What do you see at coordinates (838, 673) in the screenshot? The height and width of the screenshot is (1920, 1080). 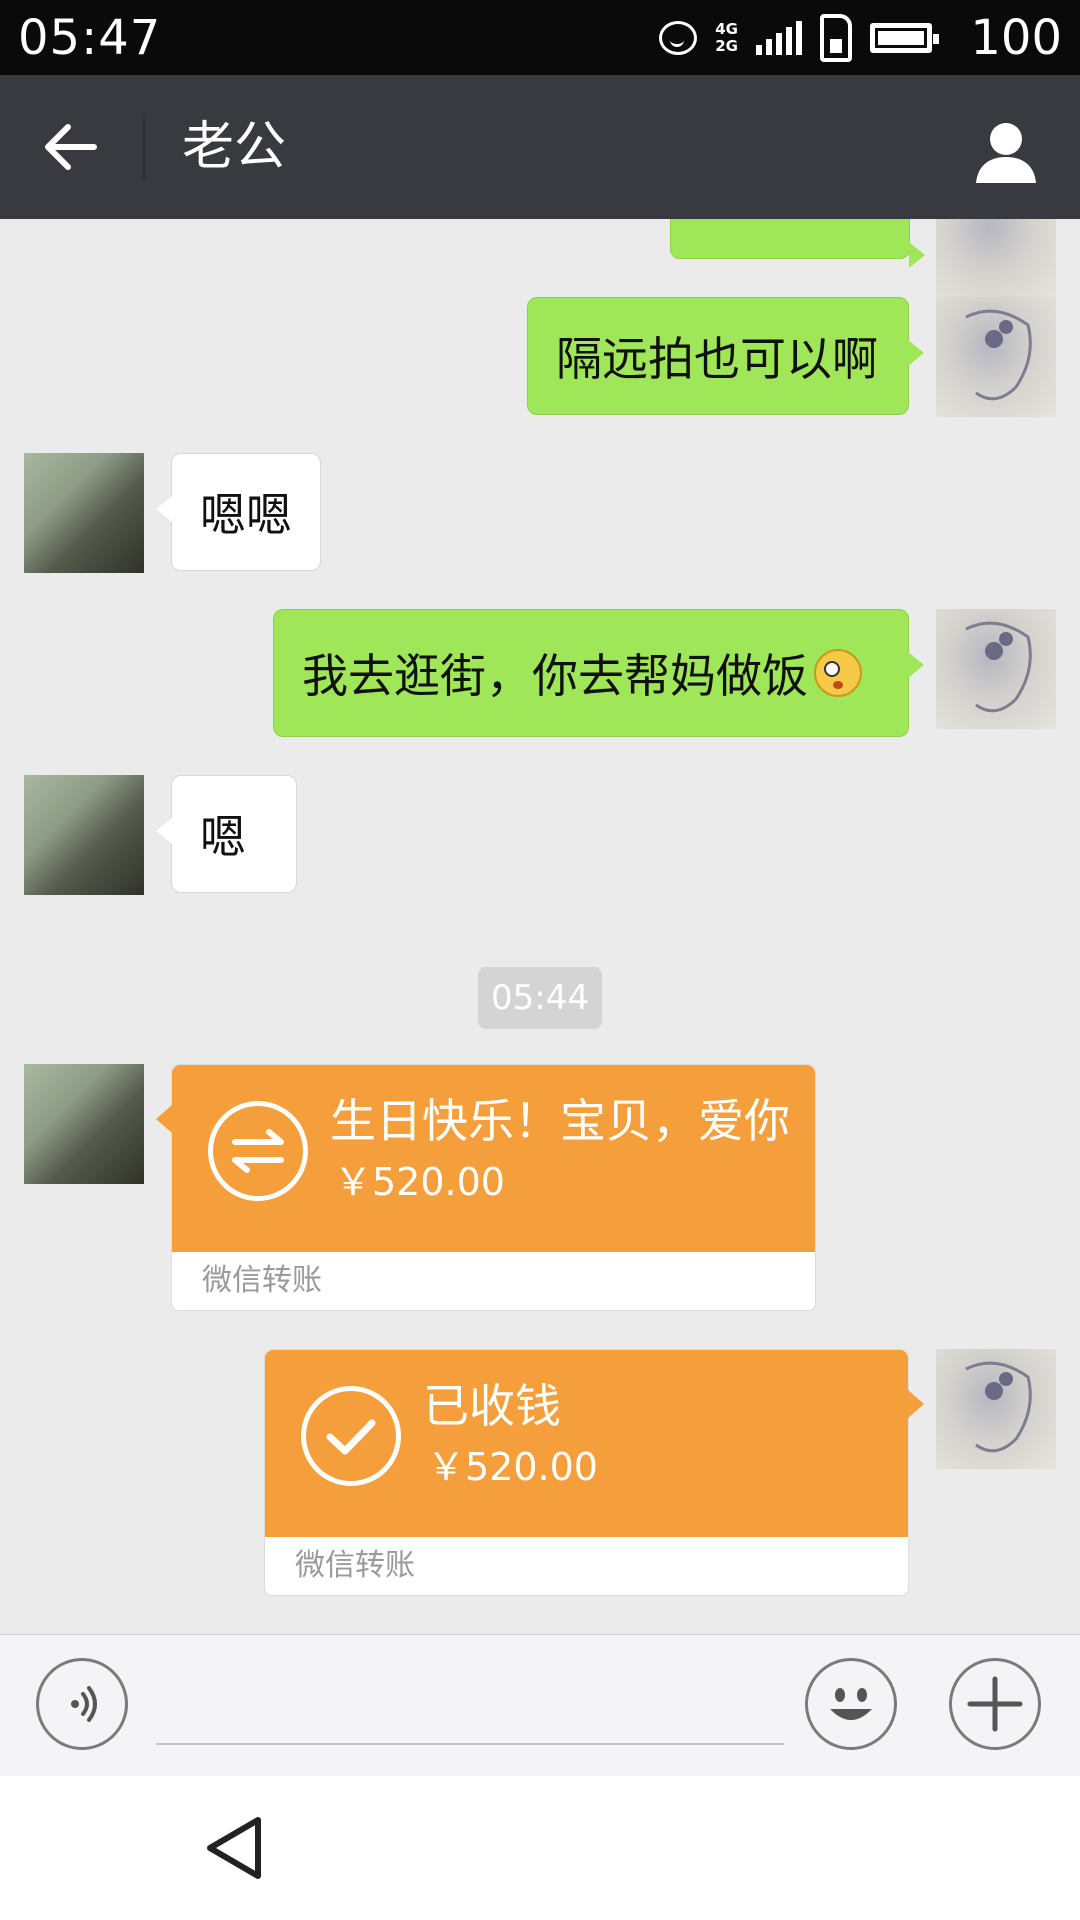 I see `rolling-eyes-emoji-icon` at bounding box center [838, 673].